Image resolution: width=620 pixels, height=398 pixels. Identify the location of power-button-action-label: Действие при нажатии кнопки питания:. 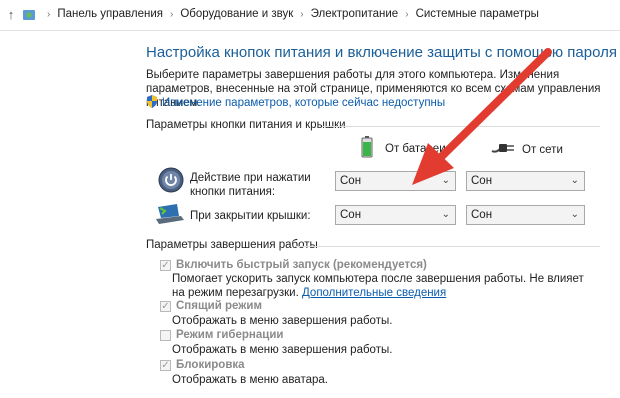
(250, 185).